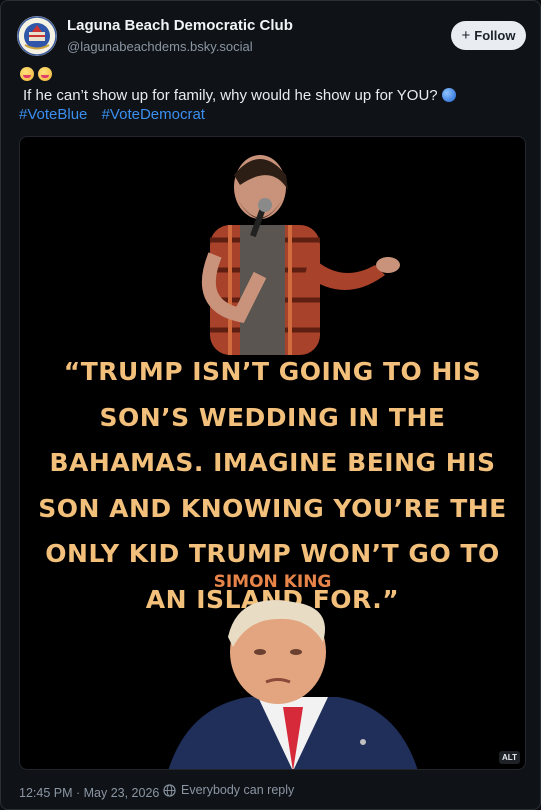  What do you see at coordinates (45, 74) in the screenshot?
I see `silly-emoji-icon` at bounding box center [45, 74].